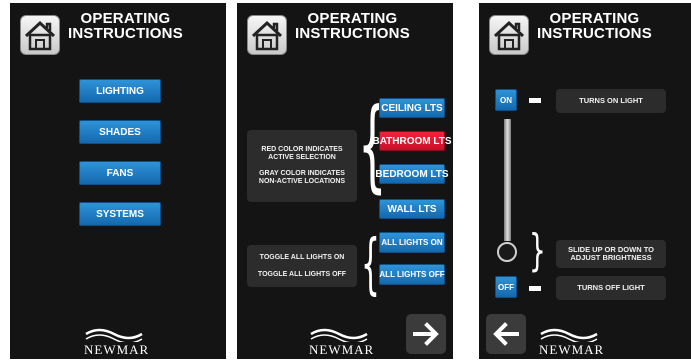  I want to click on info-text: TOGGLE ALL LIGHTS OFF, so click(302, 274).